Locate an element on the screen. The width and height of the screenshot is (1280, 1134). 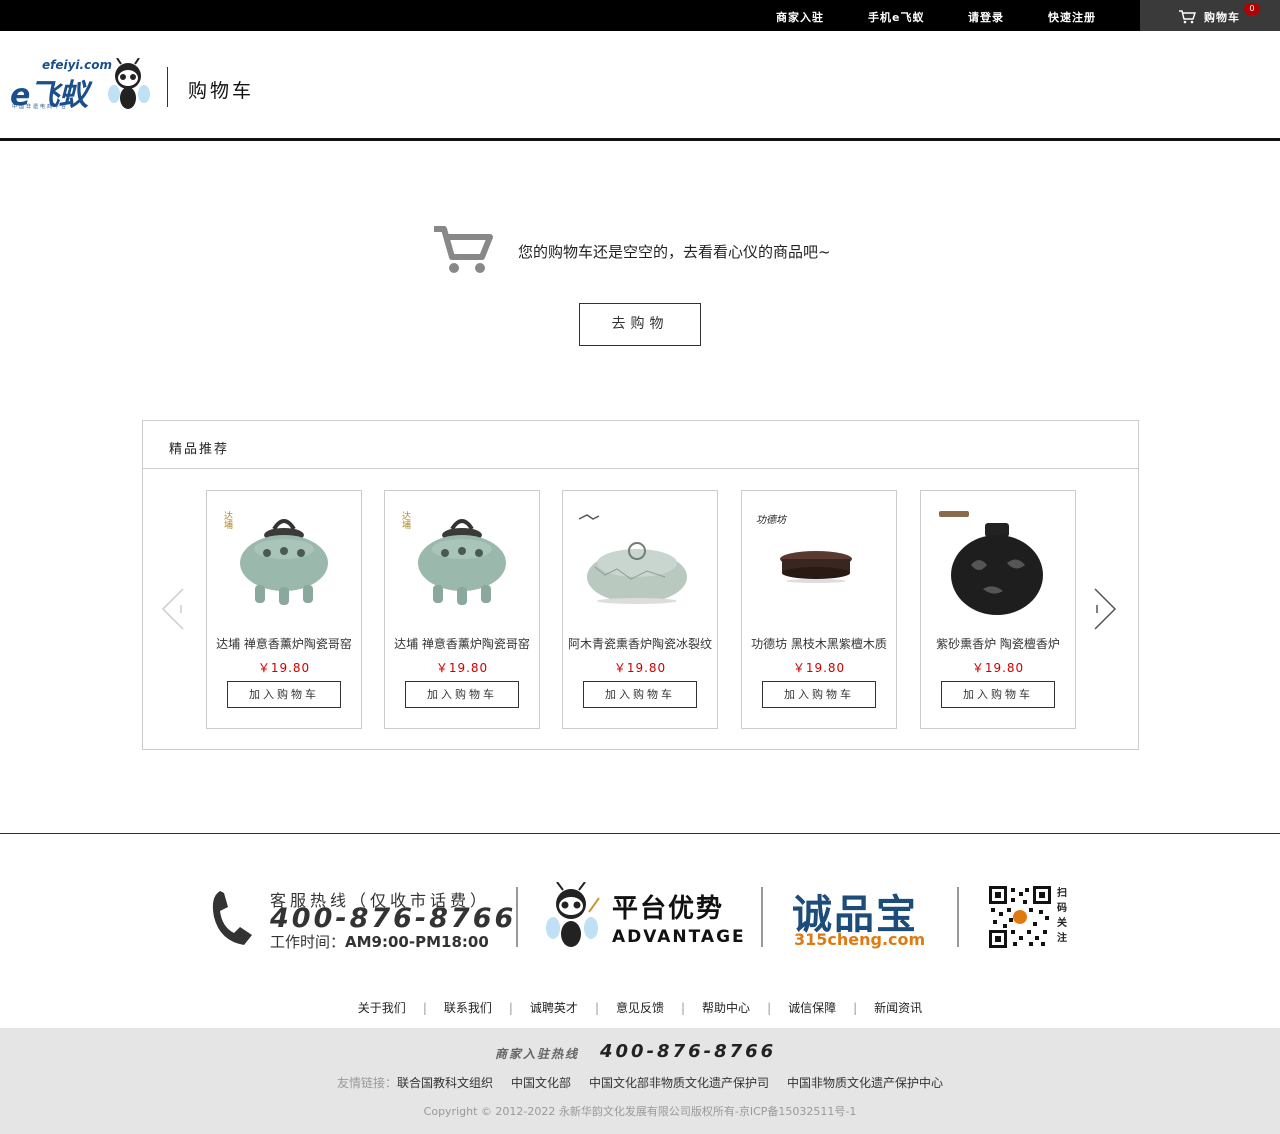
footer-link-integrity: 诚信保障 is located at coordinates (812, 1007).